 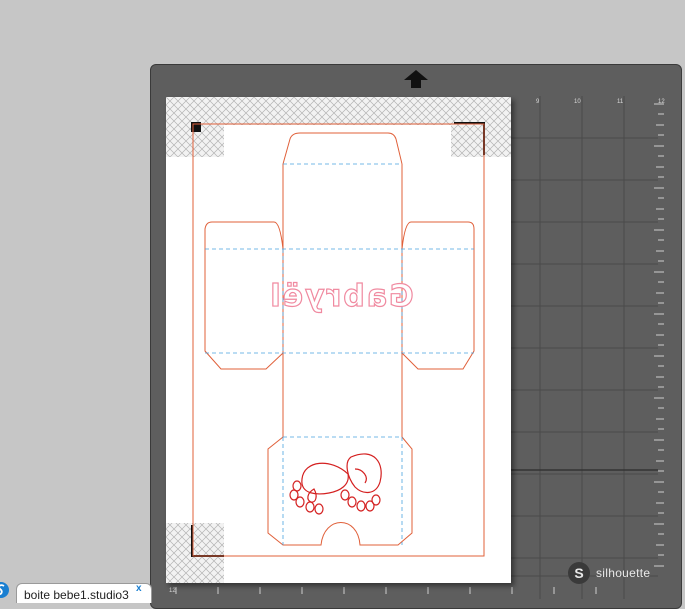 What do you see at coordinates (76, 595) in the screenshot?
I see `document-tab-label: boite bebe1.studio3` at bounding box center [76, 595].